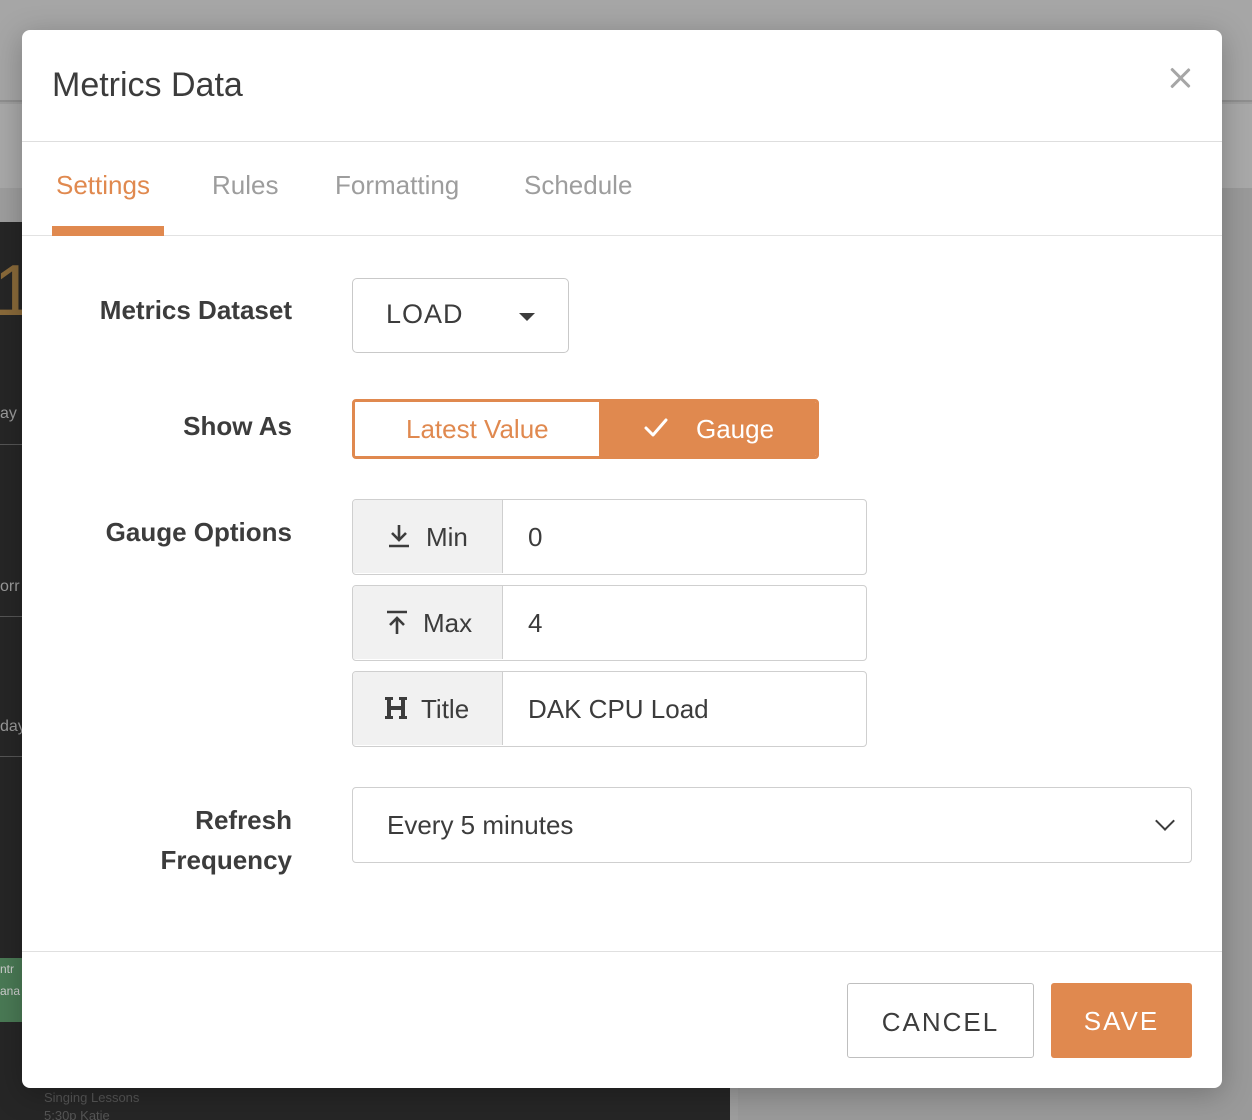  I want to click on refresh-frequency-value: Every 5 minutes, so click(480, 825).